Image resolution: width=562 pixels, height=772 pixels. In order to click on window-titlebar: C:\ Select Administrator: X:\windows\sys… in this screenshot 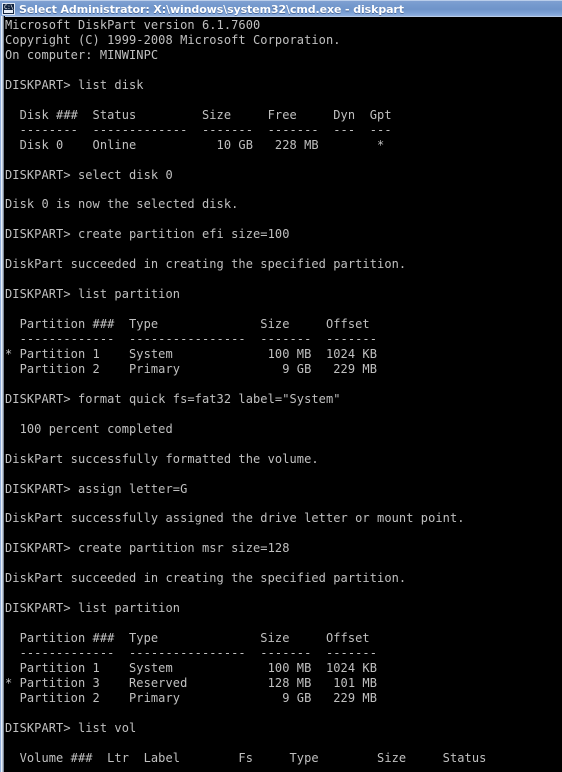, I will do `click(281, 8)`.